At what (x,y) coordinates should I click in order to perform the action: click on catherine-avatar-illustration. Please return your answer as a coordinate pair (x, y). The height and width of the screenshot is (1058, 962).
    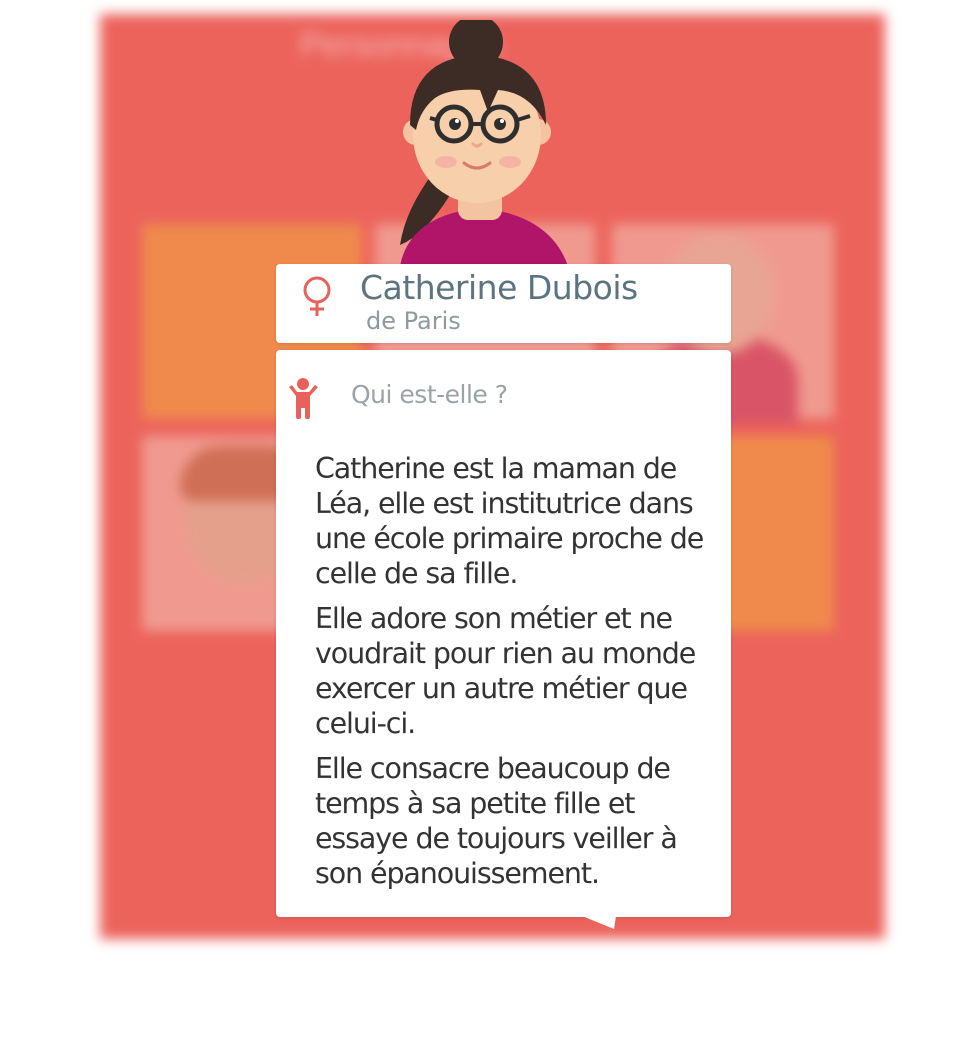
    Looking at the image, I should click on (484, 143).